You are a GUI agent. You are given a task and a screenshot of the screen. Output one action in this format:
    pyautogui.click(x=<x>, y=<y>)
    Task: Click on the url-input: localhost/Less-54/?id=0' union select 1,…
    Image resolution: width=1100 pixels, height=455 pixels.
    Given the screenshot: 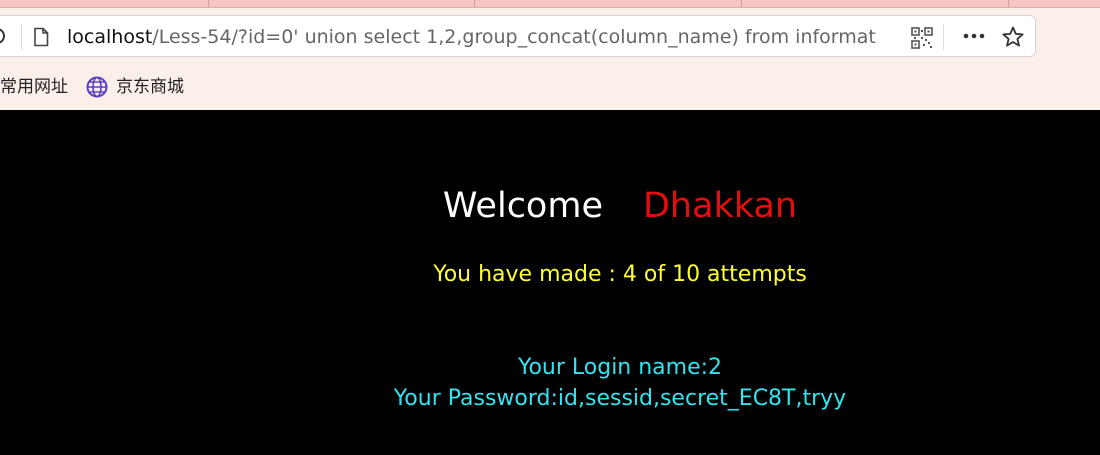 What is the action you would take?
    pyautogui.click(x=488, y=37)
    